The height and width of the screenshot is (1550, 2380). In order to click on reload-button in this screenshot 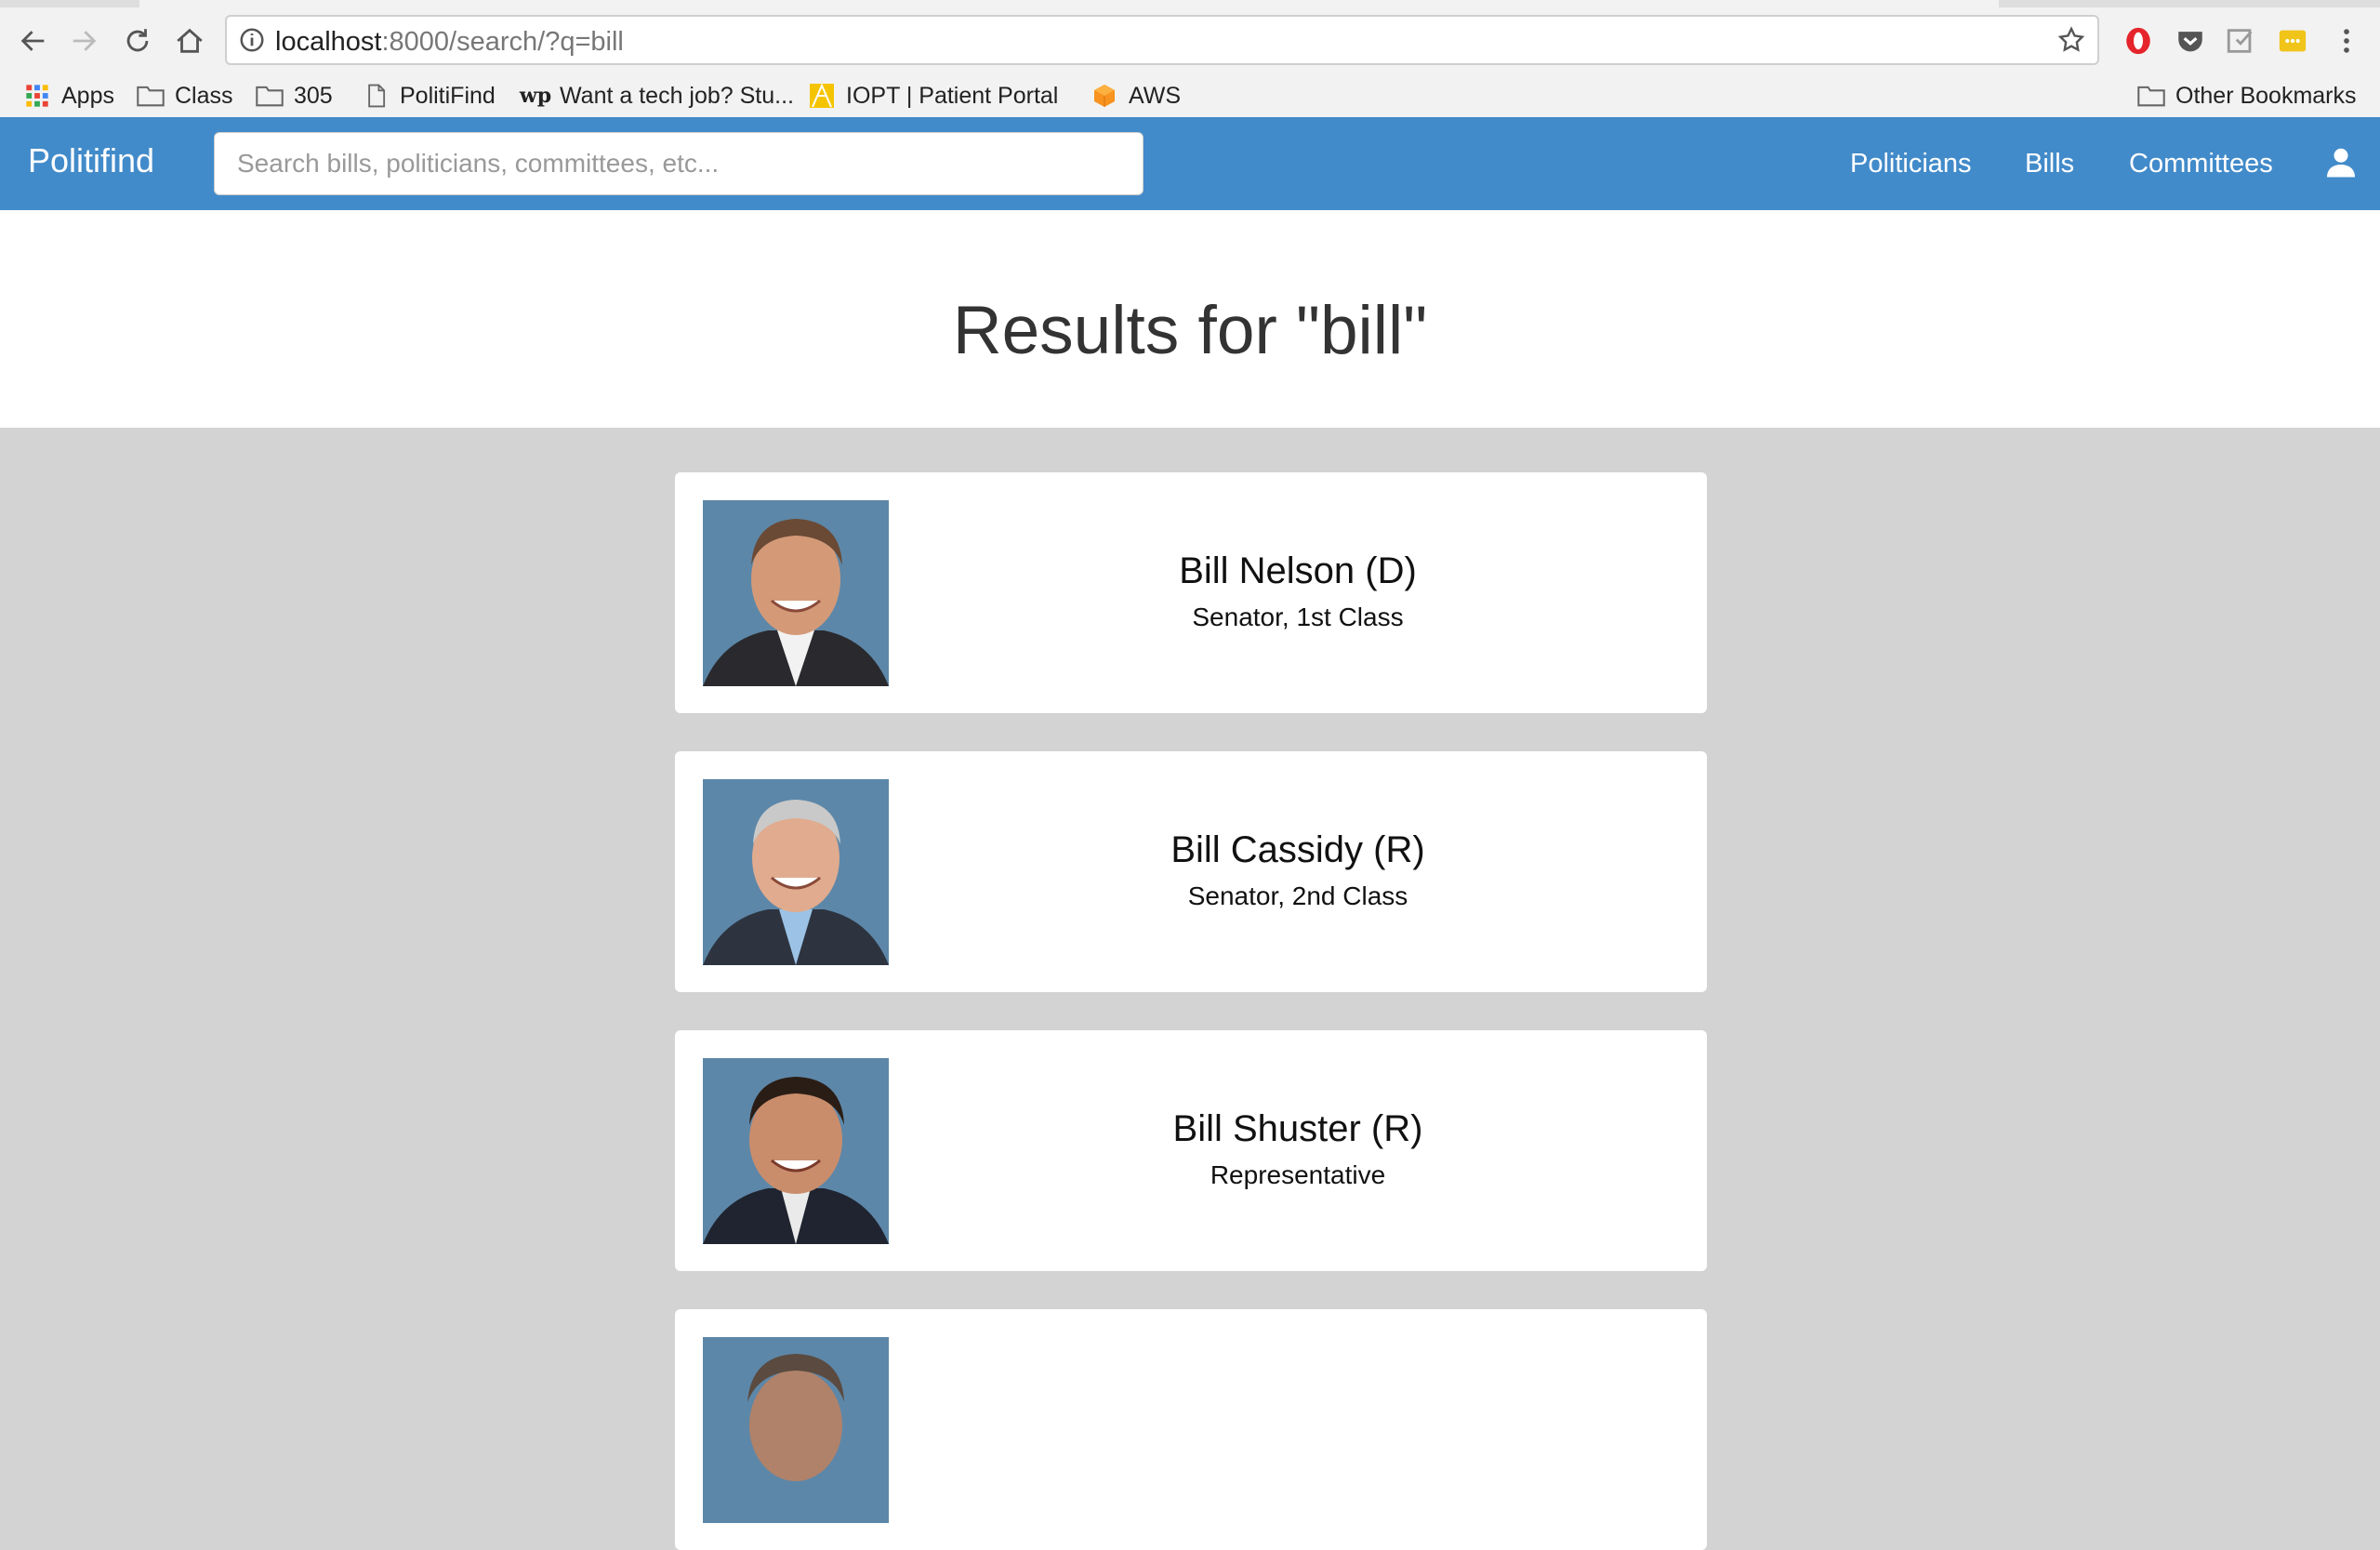, I will do `click(137, 41)`.